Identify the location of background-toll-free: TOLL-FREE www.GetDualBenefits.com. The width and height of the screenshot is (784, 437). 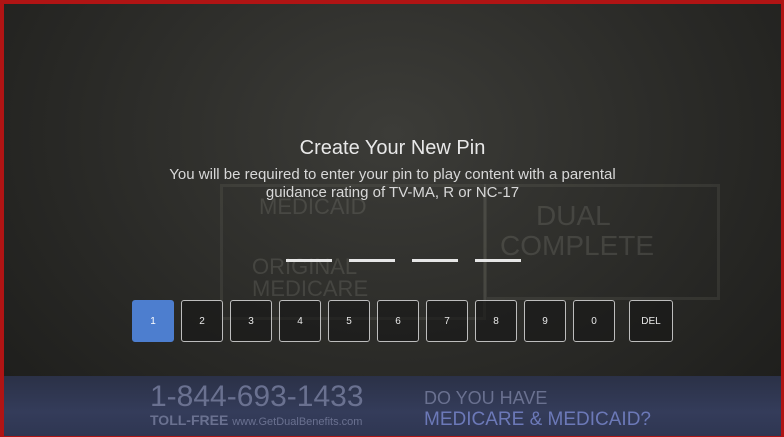
(256, 420).